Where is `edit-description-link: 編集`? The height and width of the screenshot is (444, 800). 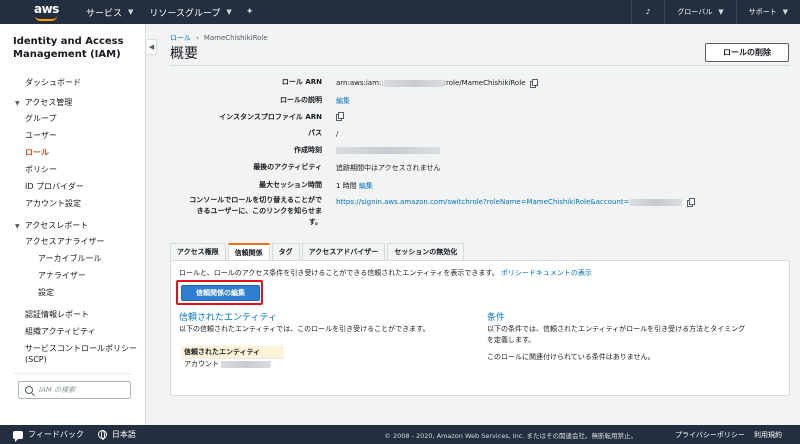
edit-description-link: 編集 is located at coordinates (343, 101).